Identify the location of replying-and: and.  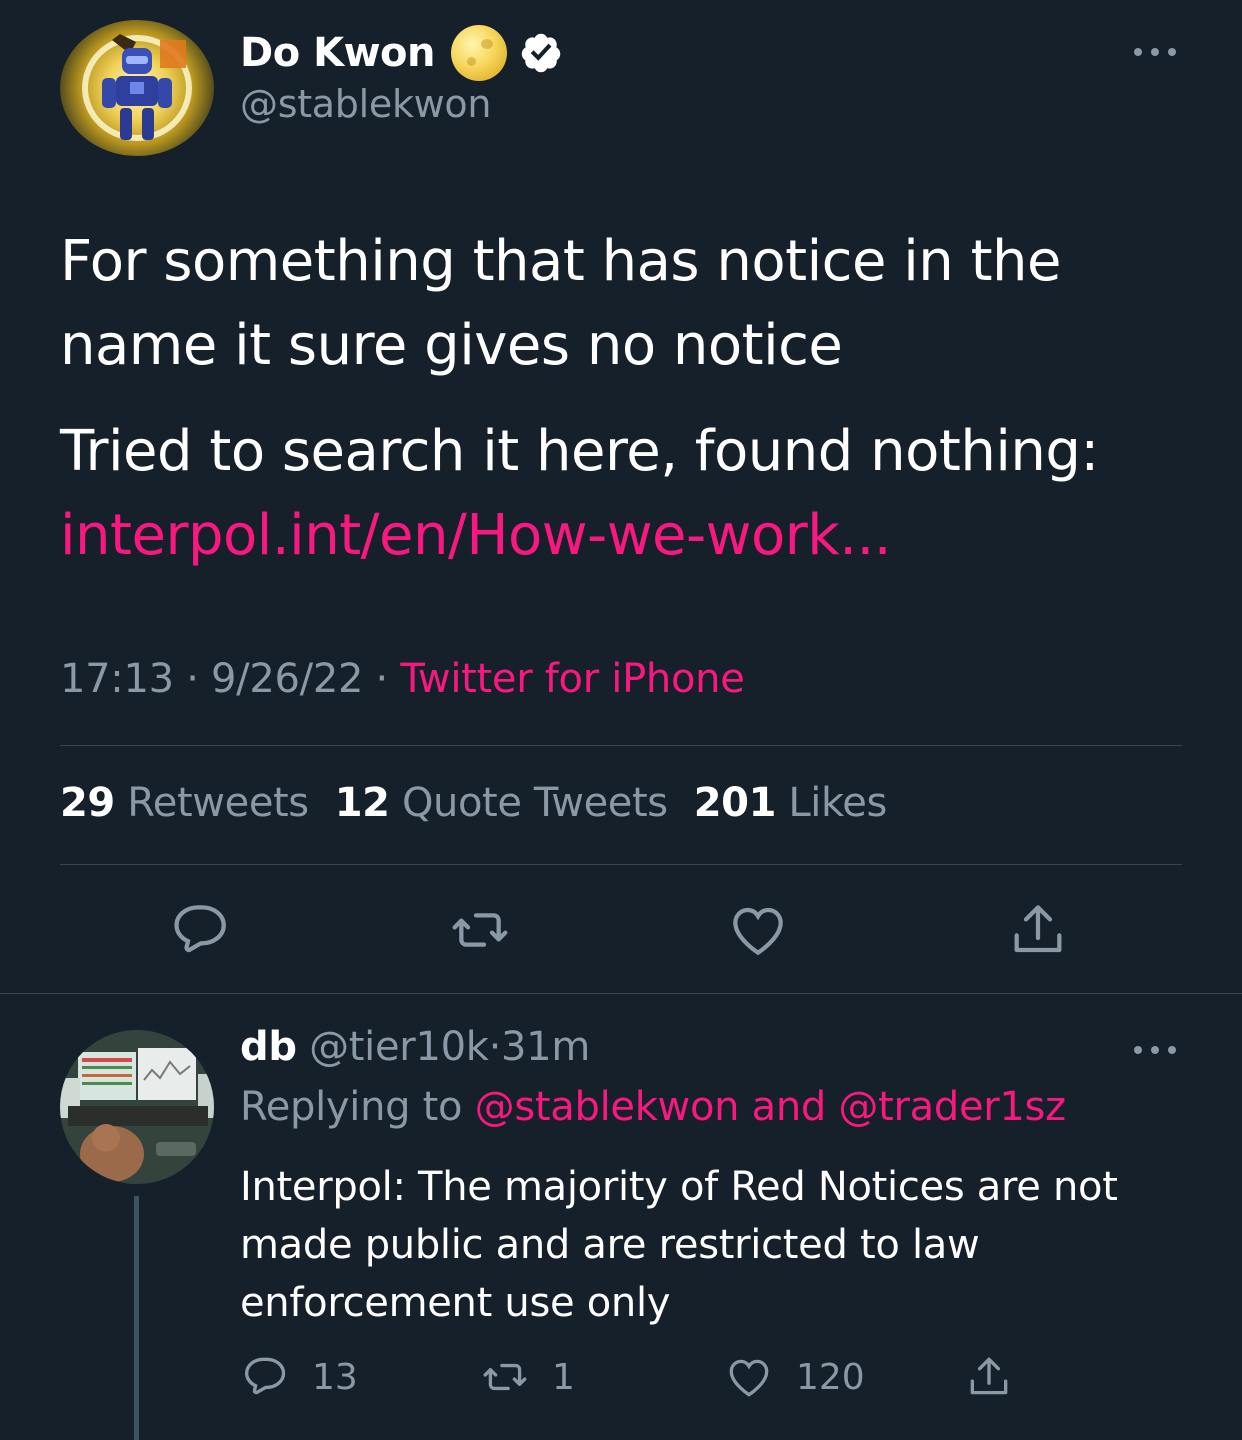
(789, 1107).